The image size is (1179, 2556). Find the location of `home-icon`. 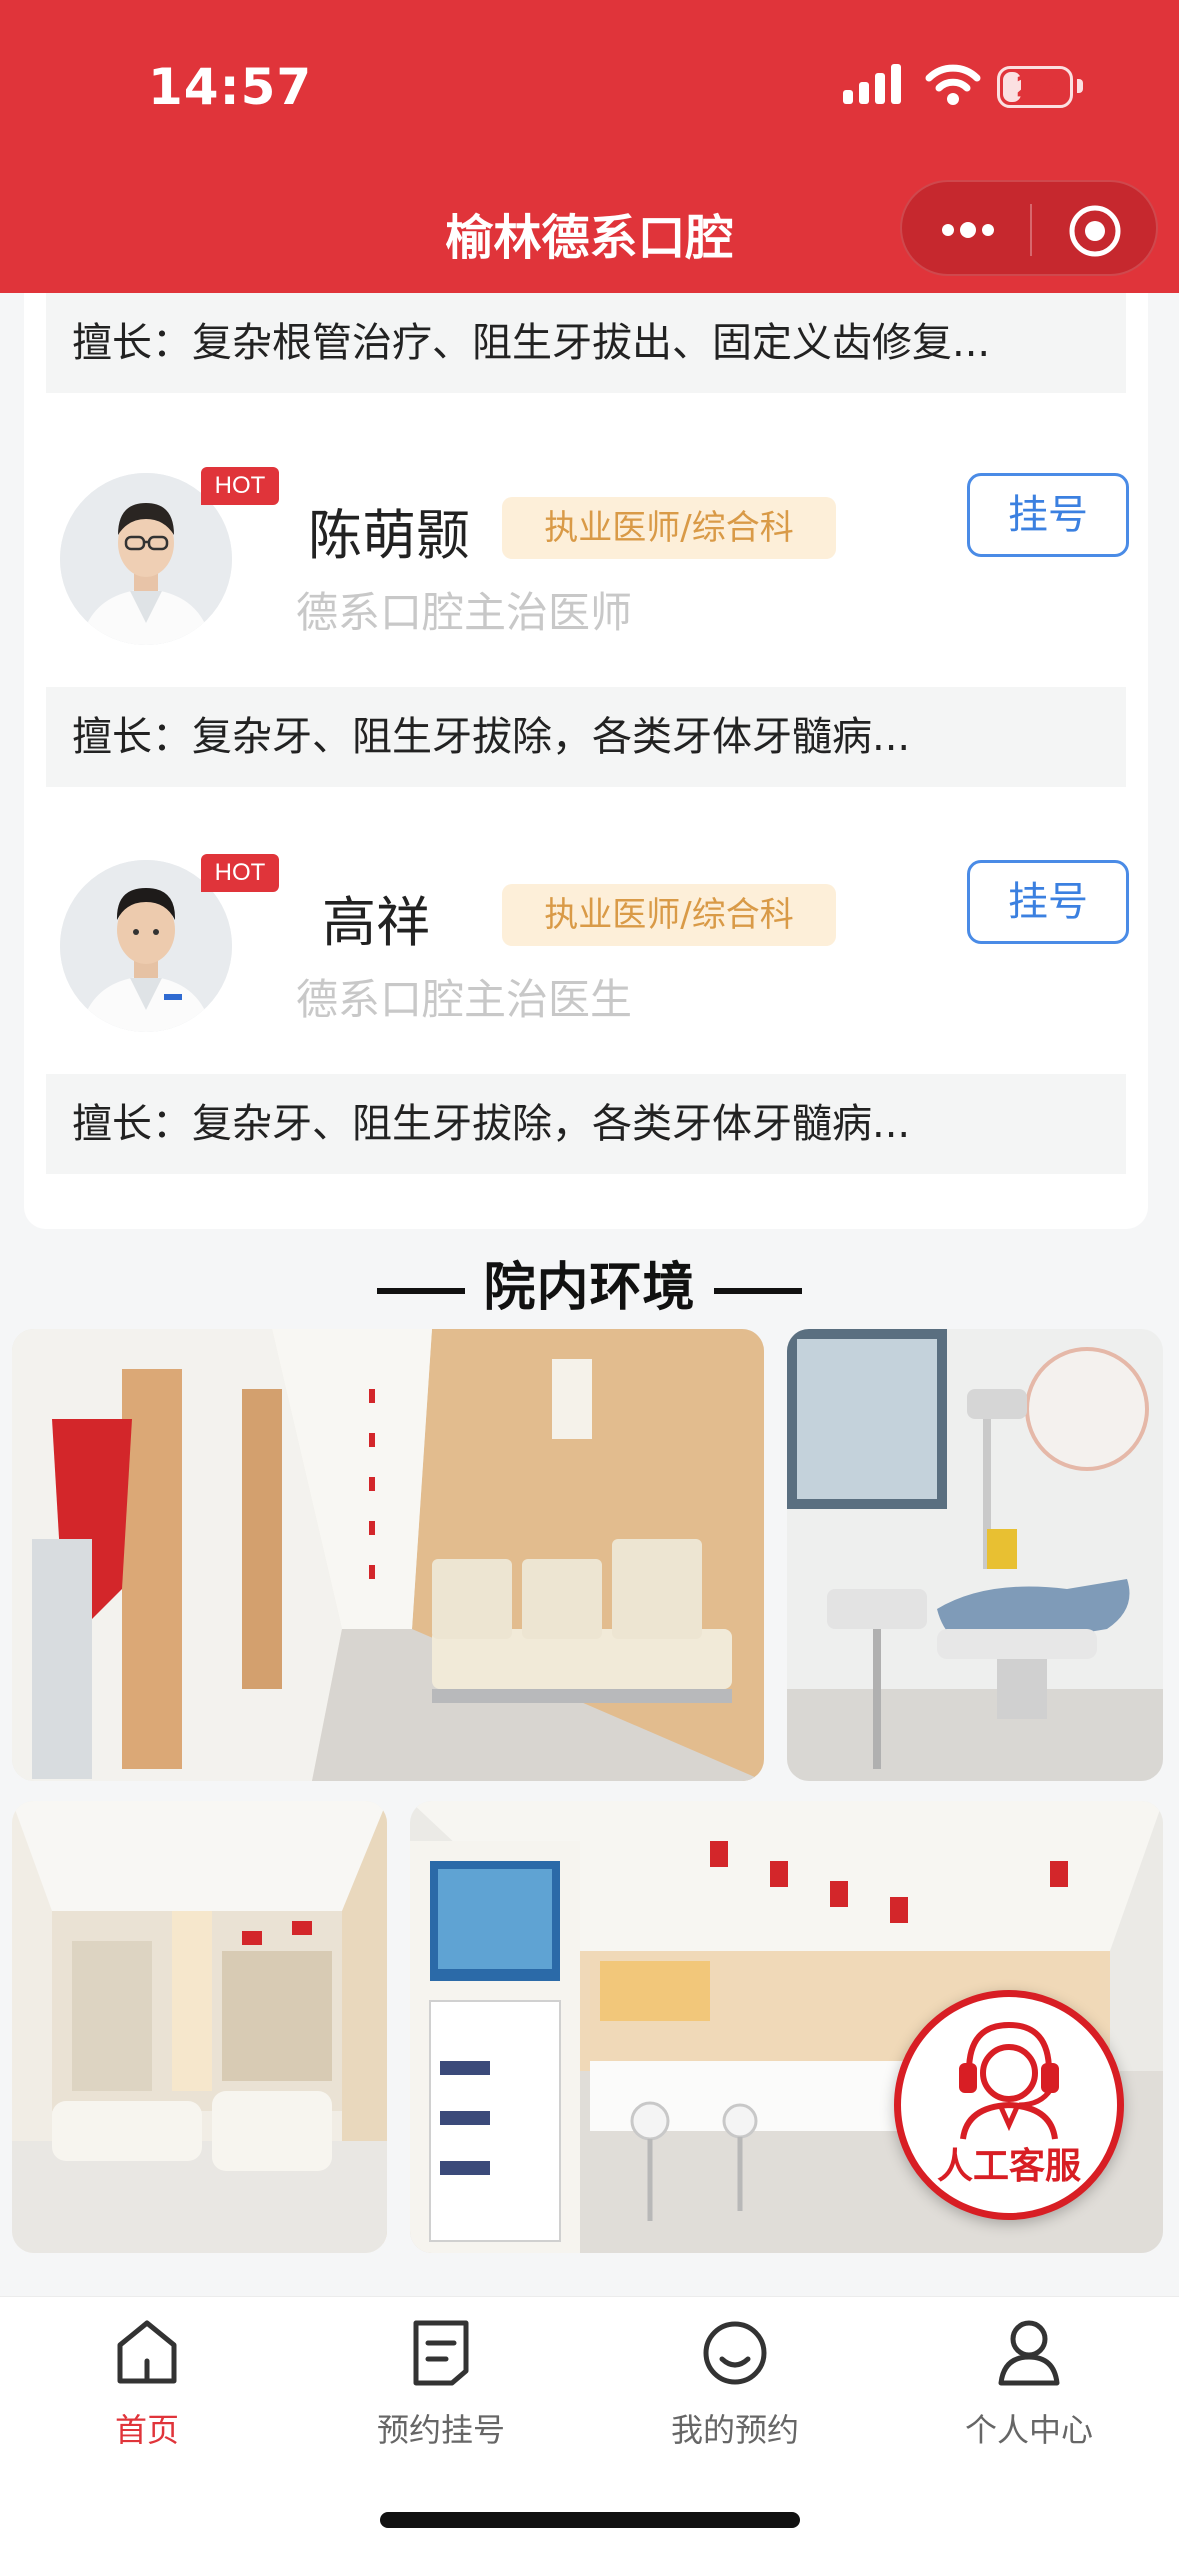

home-icon is located at coordinates (147, 2352).